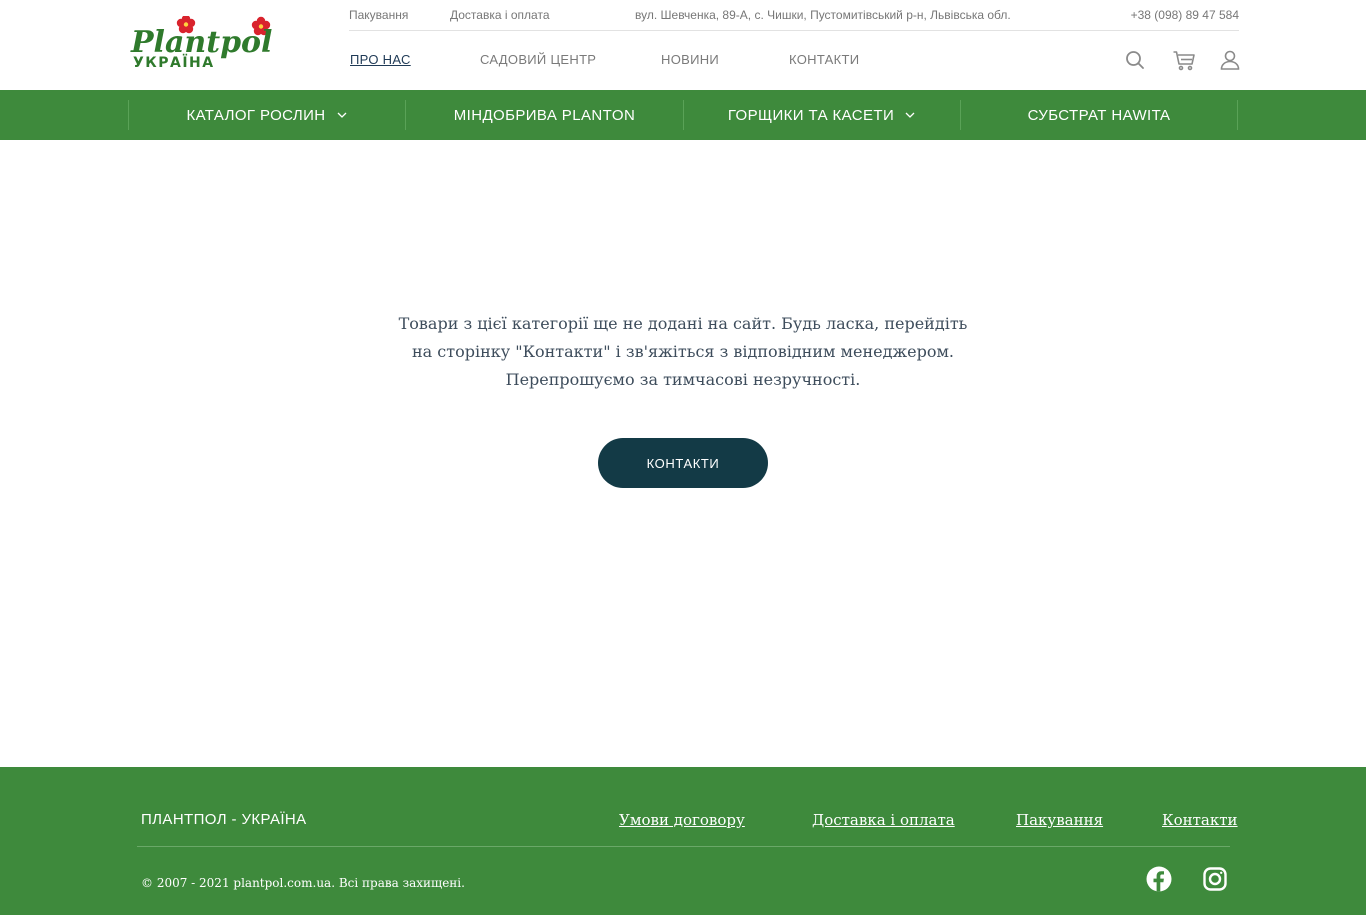 This screenshot has height=915, width=1366. I want to click on cart-icon, so click(1184, 61).